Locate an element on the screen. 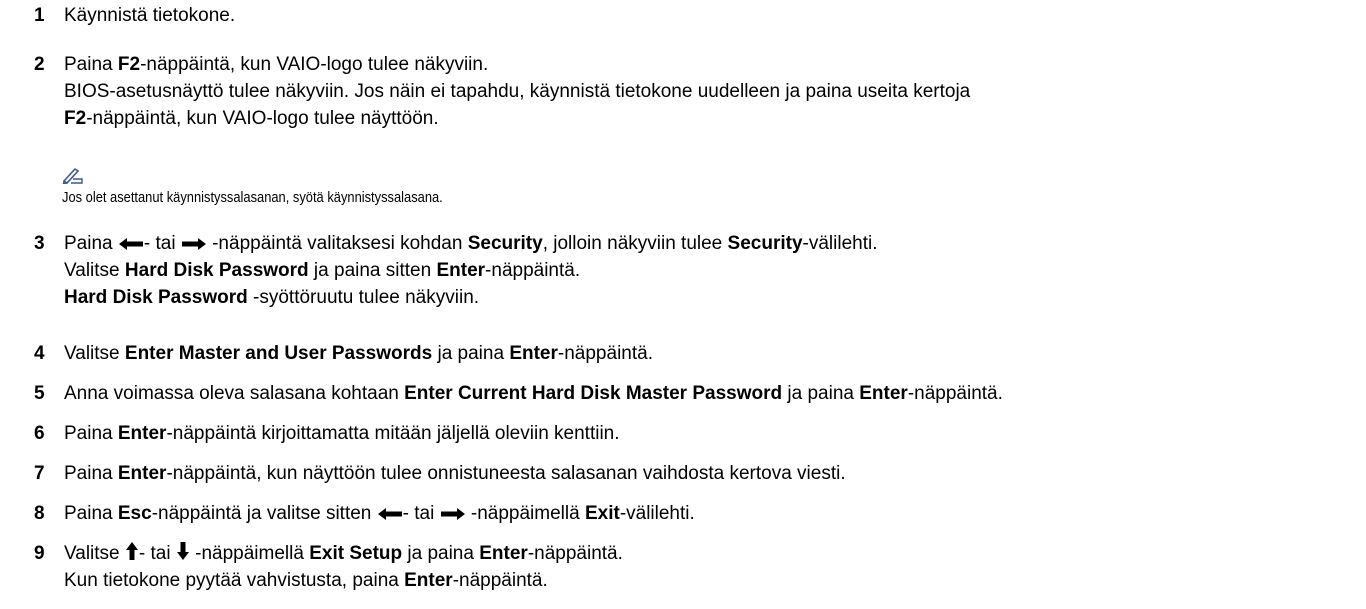 The image size is (1366, 609). pencil-note-icon is located at coordinates (73, 177).